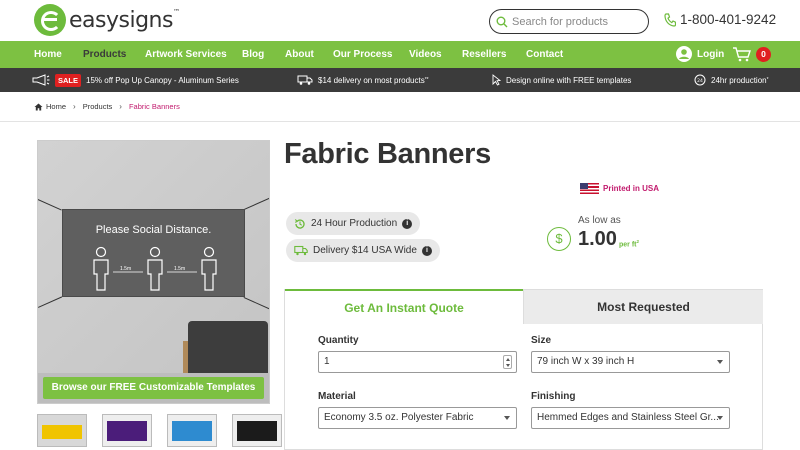  I want to click on breadcrumb-divider, so click(400, 121).